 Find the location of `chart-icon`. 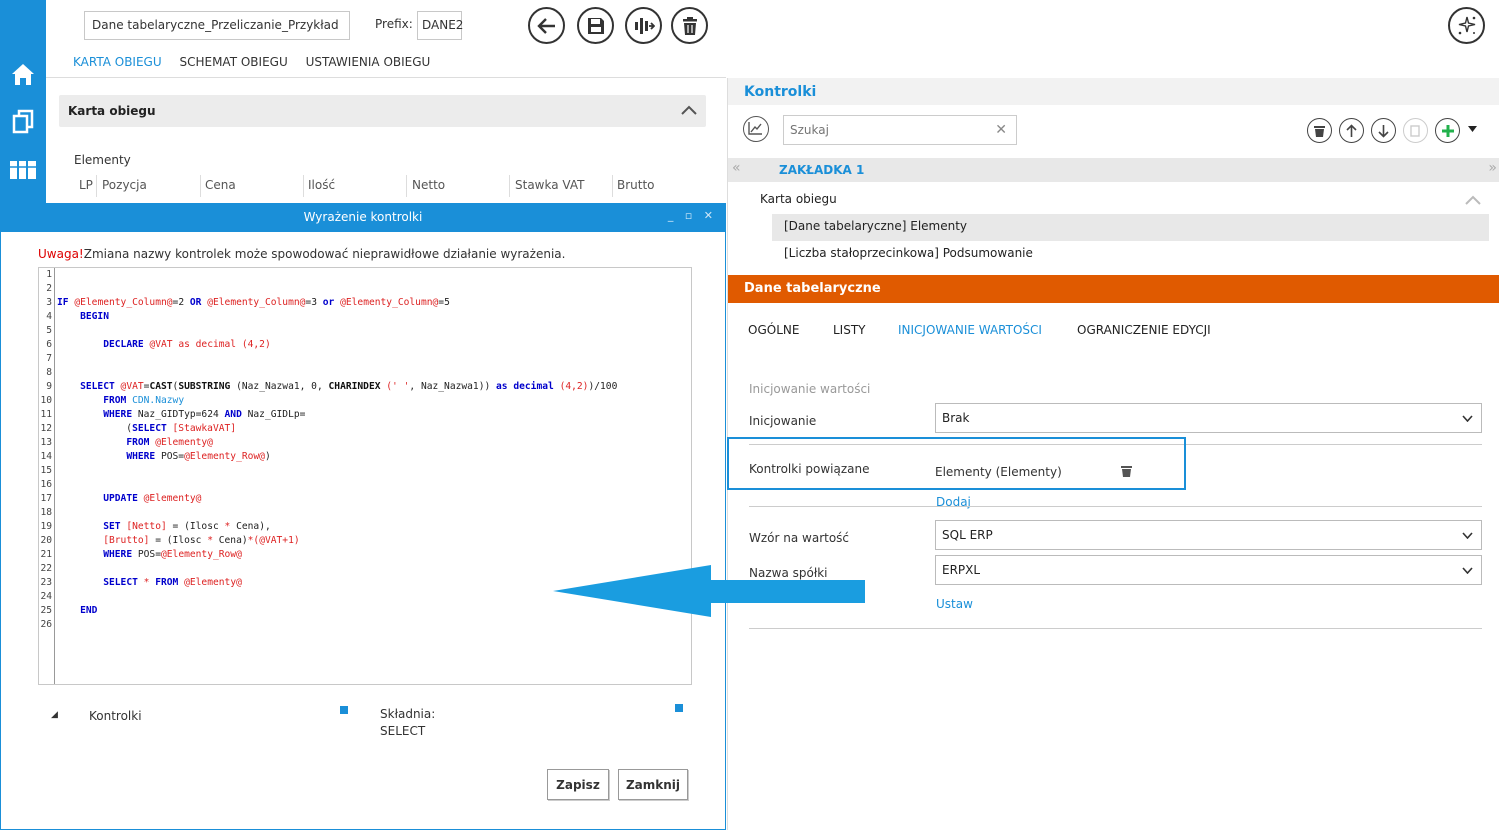

chart-icon is located at coordinates (755, 128).